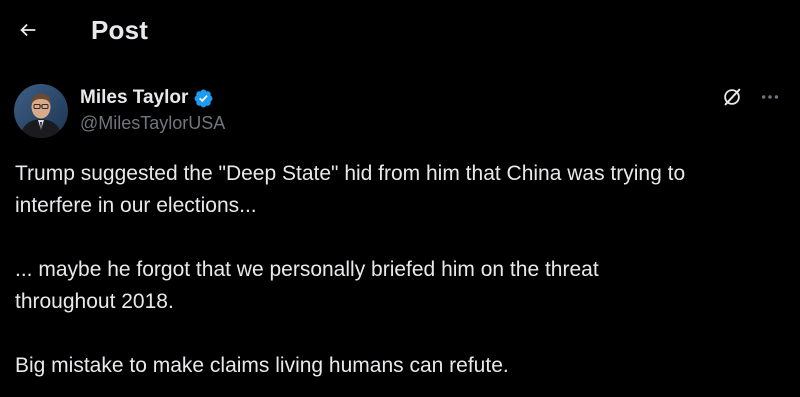 This screenshot has width=800, height=397. Describe the element at coordinates (120, 30) in the screenshot. I see `page-title: Post` at that location.